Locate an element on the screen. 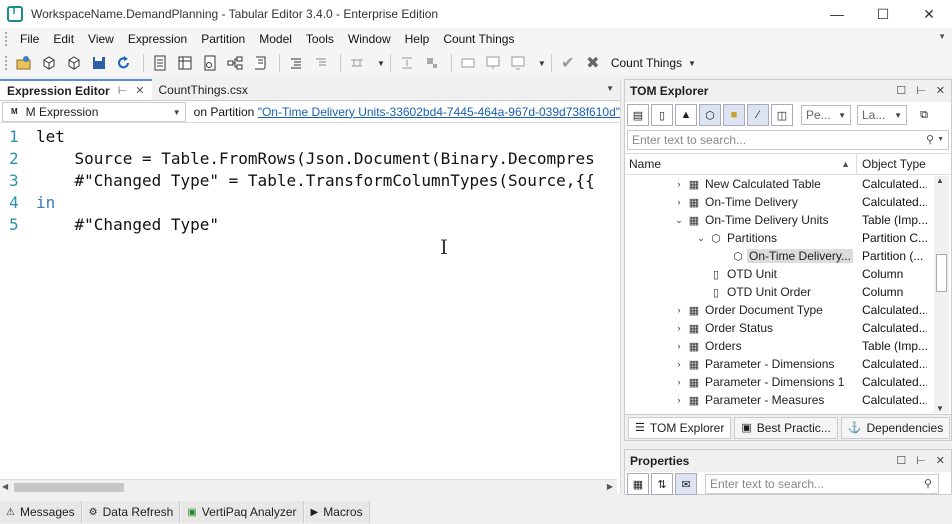 The height and width of the screenshot is (524, 952). menu-count-things: Count Things is located at coordinates (478, 39).